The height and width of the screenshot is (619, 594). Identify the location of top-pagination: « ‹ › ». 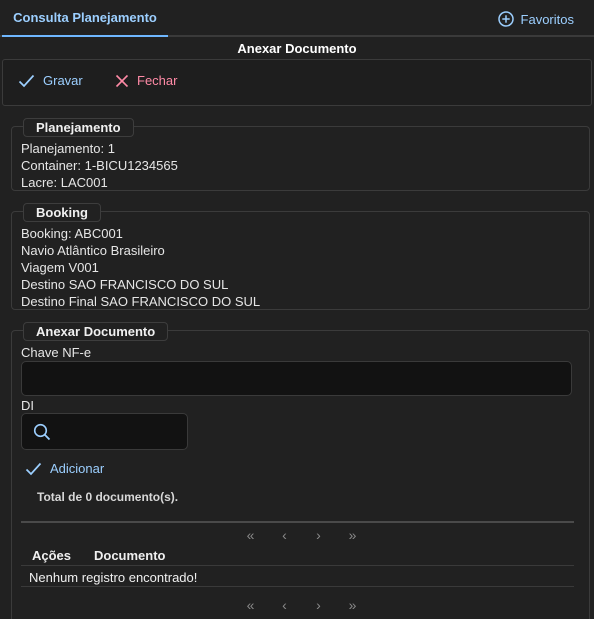
(301, 535).